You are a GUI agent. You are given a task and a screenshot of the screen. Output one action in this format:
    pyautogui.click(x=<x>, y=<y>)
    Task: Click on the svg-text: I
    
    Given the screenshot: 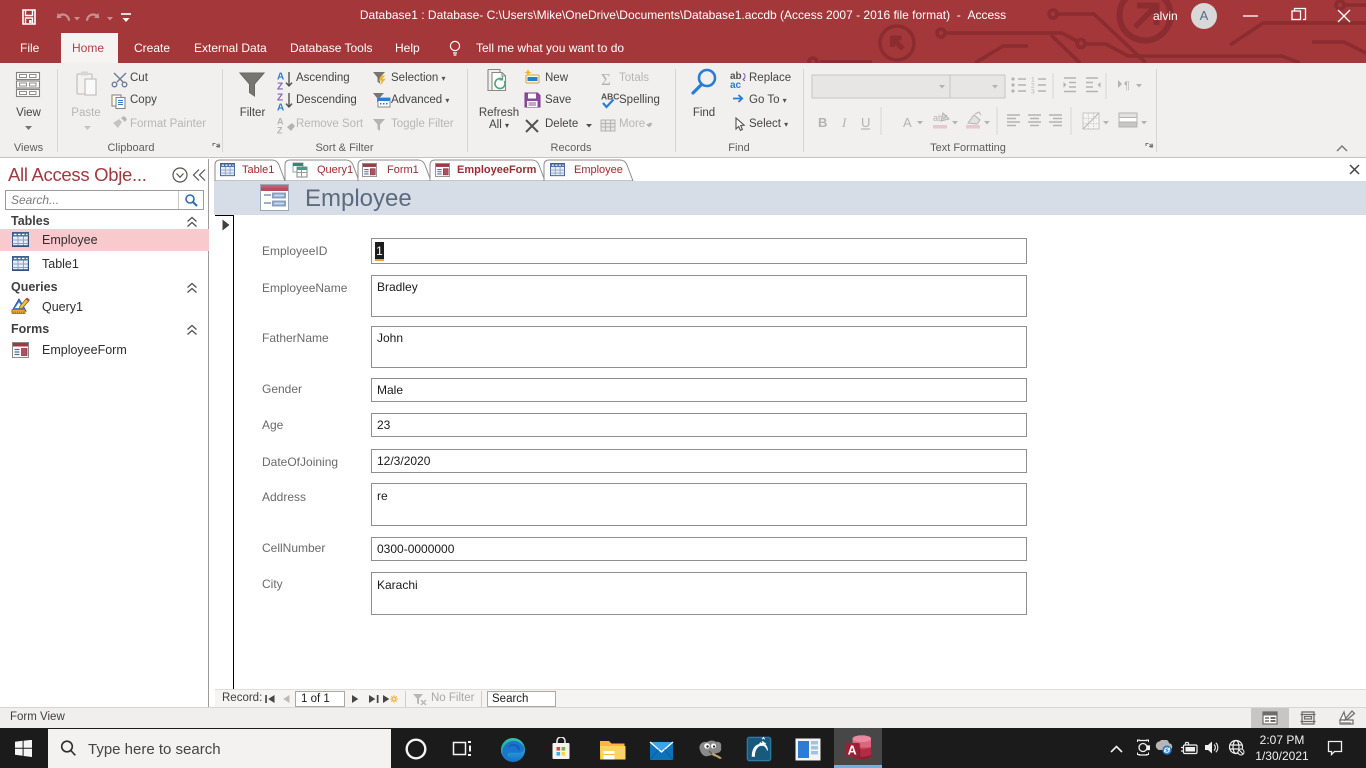 What is the action you would take?
    pyautogui.click(x=844, y=122)
    